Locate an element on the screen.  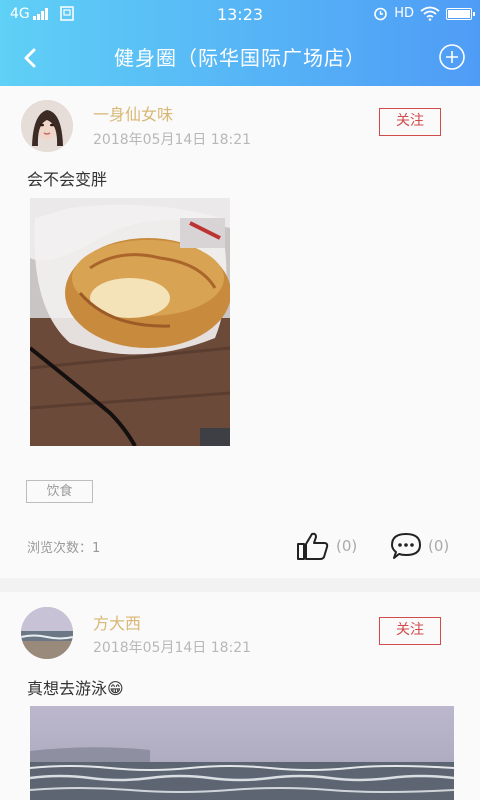
thumbs-up-icon is located at coordinates (313, 546).